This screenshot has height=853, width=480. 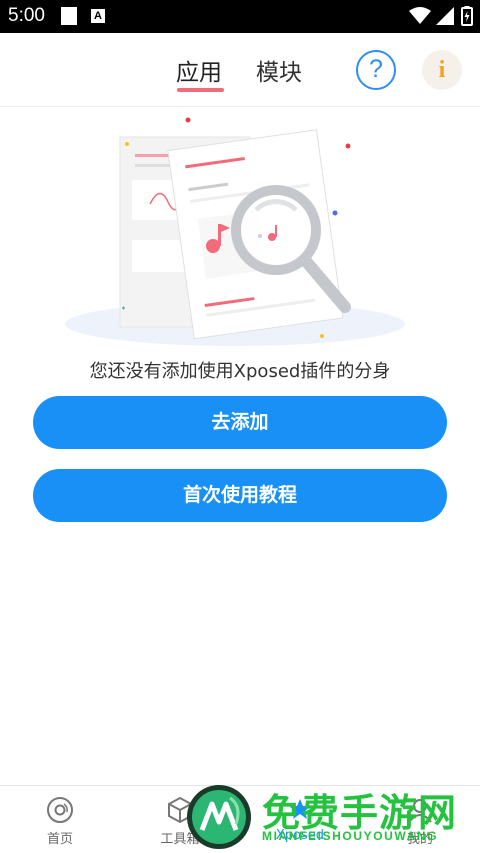 What do you see at coordinates (240, 422) in the screenshot?
I see `add-button: 去添加` at bounding box center [240, 422].